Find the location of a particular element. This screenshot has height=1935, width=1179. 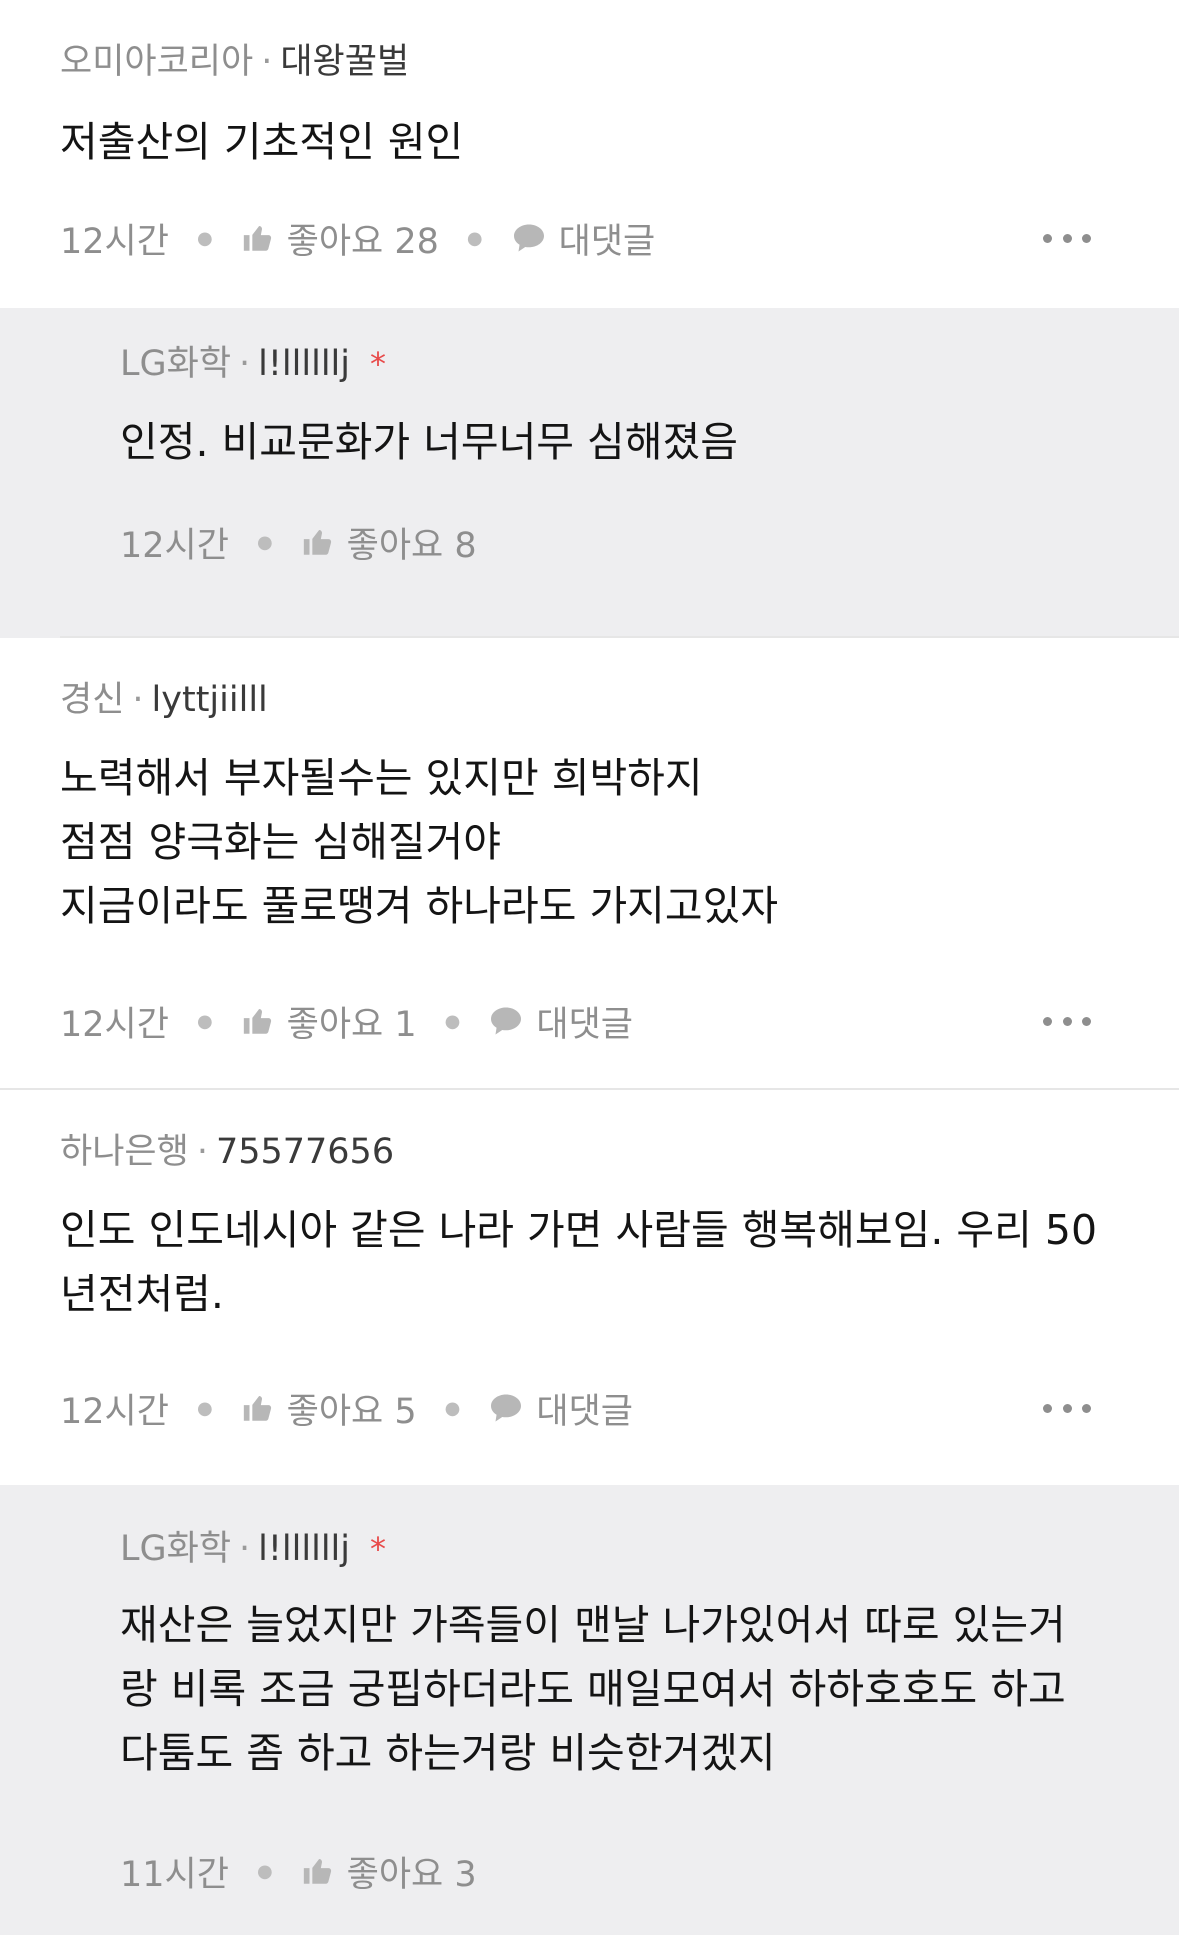

comment-meta: 경신 · lyttjiilll is located at coordinates (164, 700).